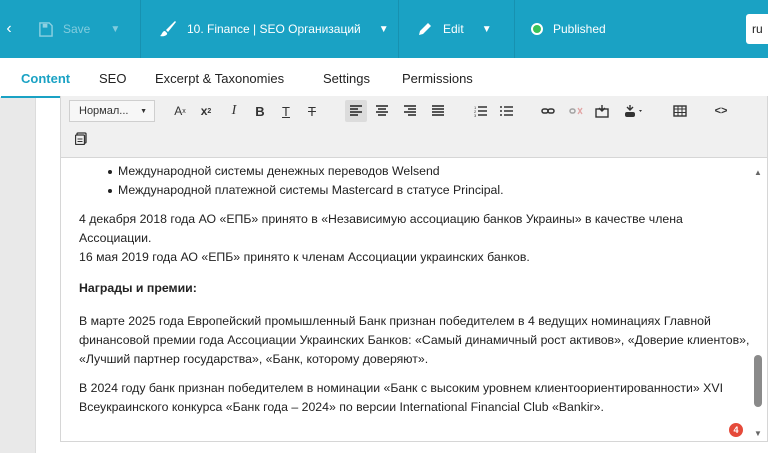 The image size is (768, 453). I want to click on status-indicator: Published, so click(612, 29).